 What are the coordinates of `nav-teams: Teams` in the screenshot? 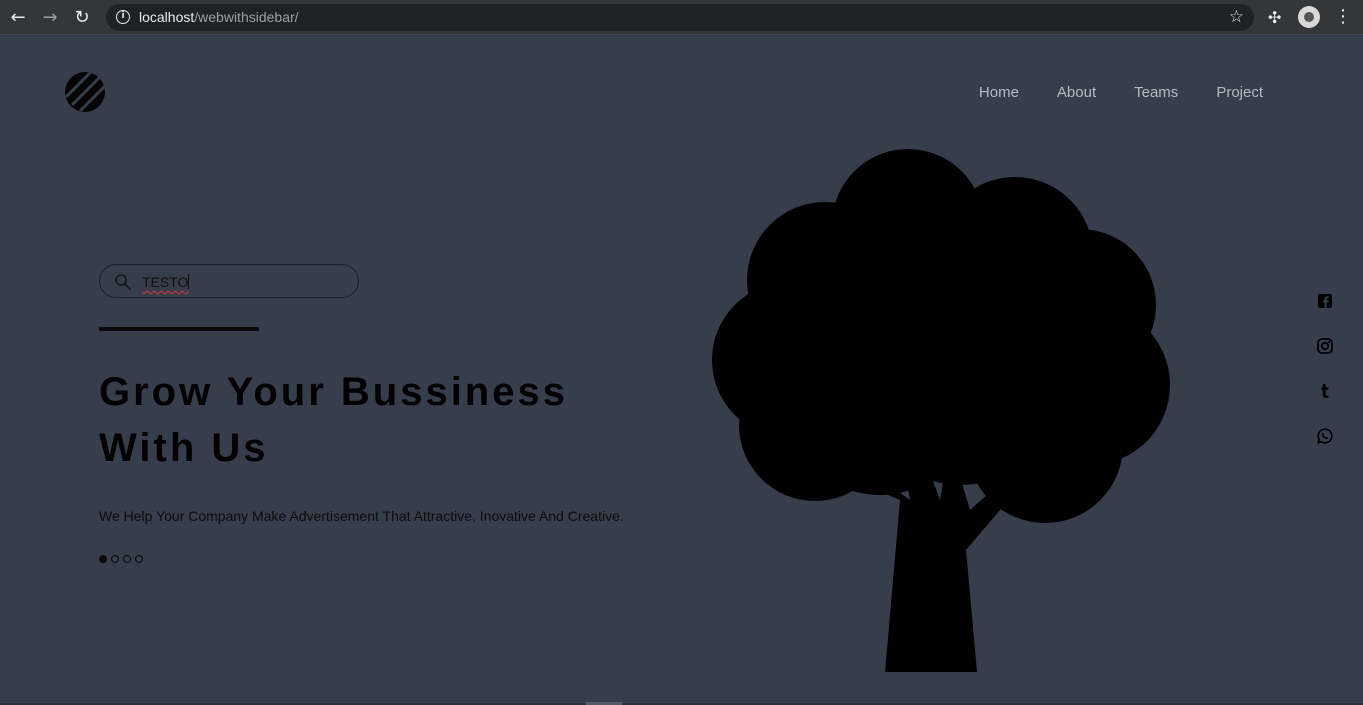 It's located at (1156, 92).